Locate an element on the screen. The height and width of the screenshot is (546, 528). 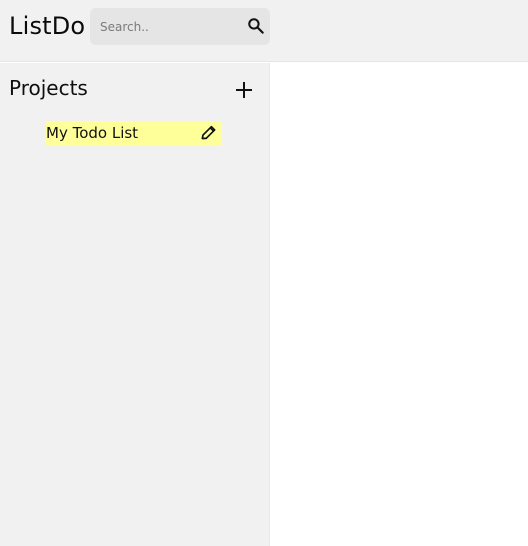
edit-project-button is located at coordinates (209, 133).